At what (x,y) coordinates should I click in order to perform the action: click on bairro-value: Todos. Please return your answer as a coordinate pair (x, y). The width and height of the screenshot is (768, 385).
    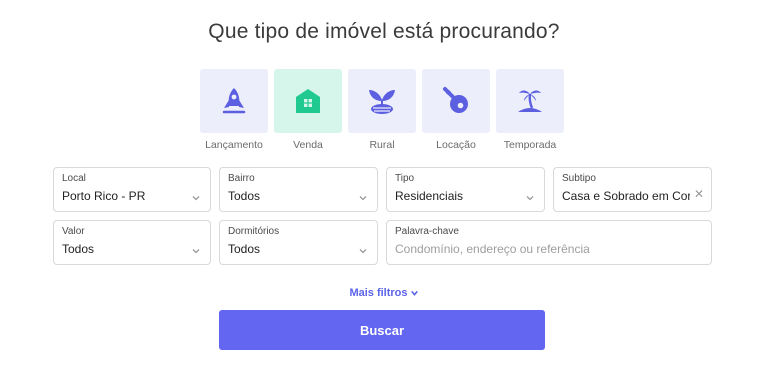
    Looking at the image, I should click on (244, 196).